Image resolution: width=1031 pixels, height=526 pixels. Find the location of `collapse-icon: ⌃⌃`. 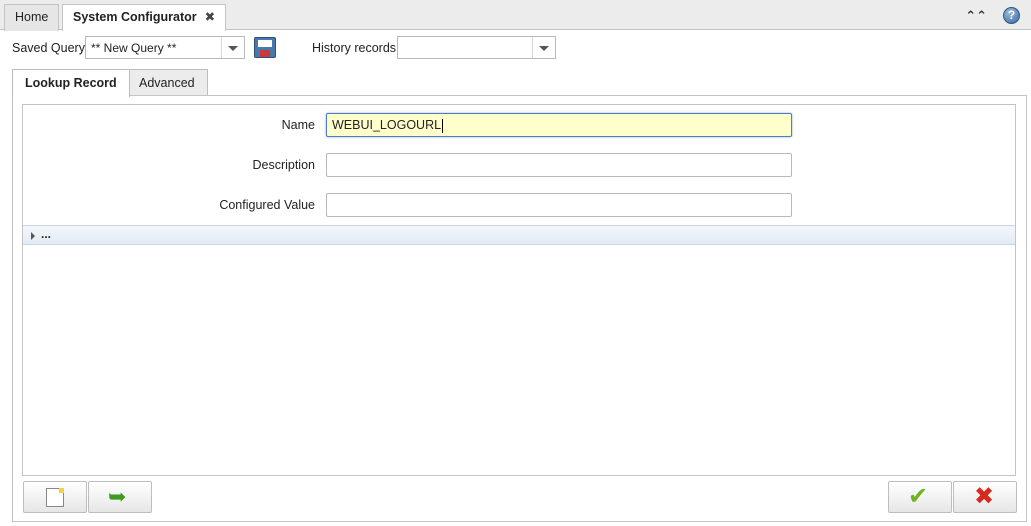

collapse-icon: ⌃⌃ is located at coordinates (976, 16).